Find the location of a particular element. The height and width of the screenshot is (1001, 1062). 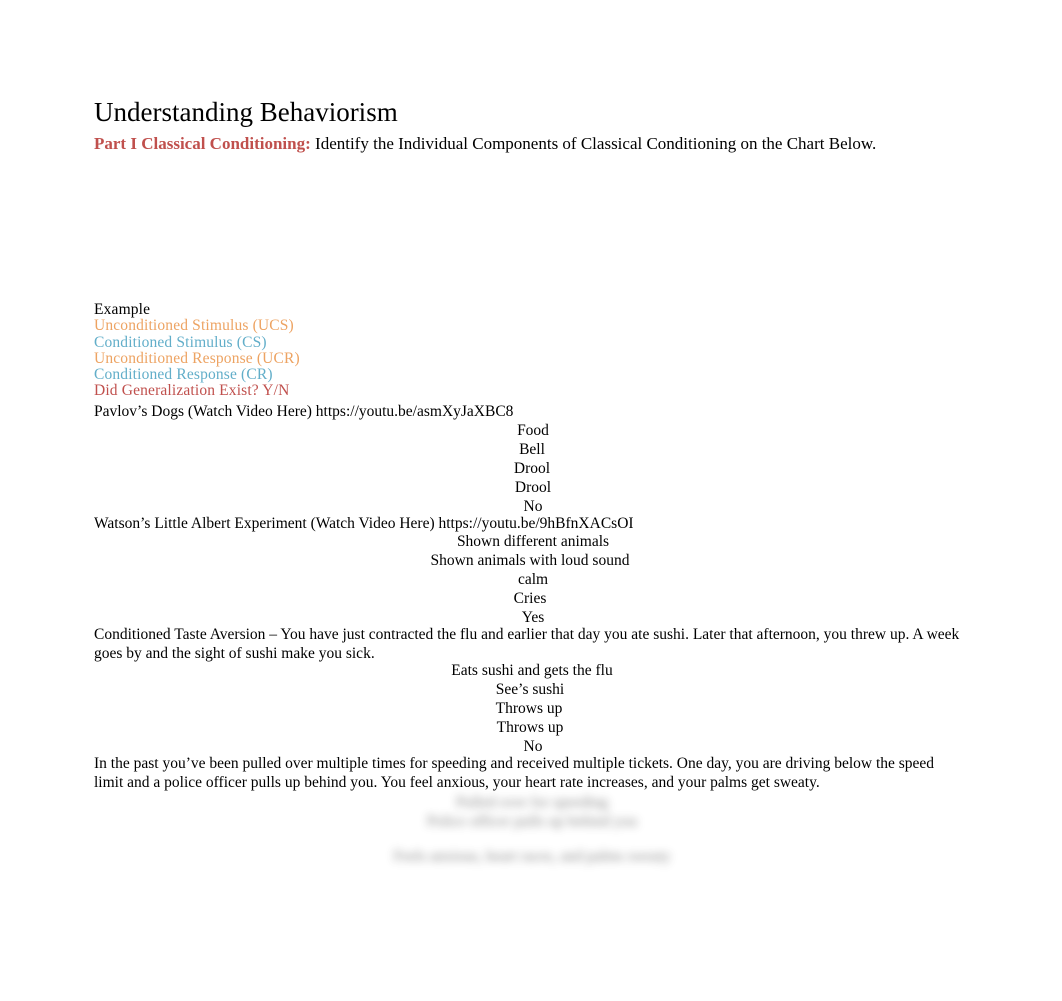

legend-example-label: Example is located at coordinates (122, 309).